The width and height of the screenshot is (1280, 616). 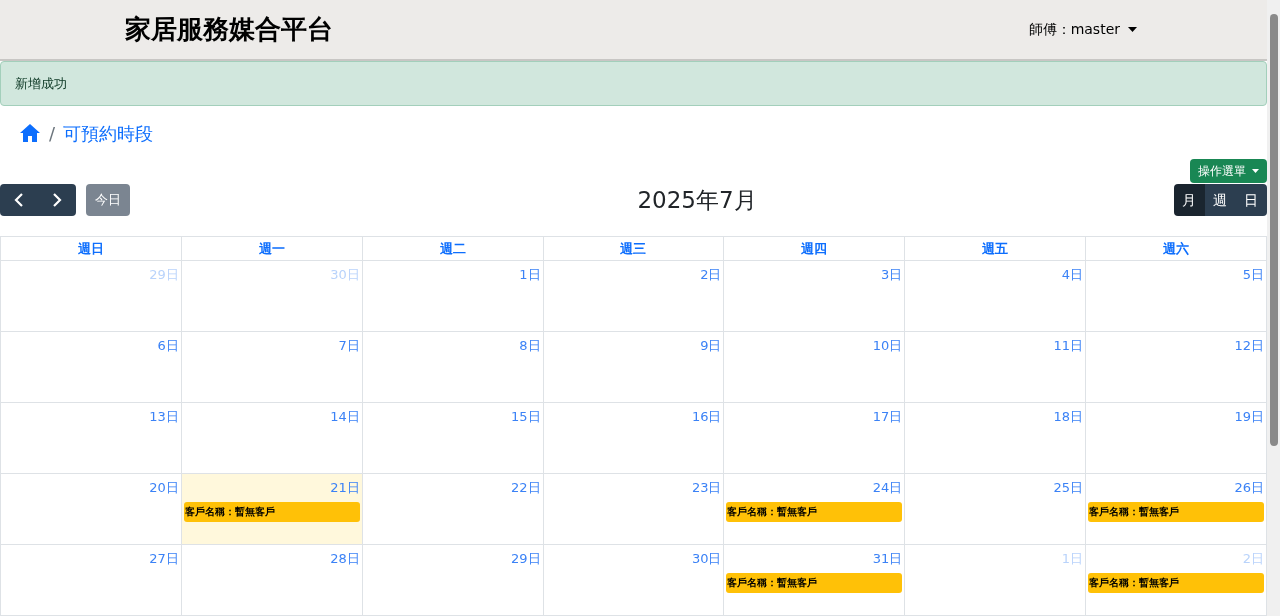 What do you see at coordinates (91, 367) in the screenshot?
I see `day-cell: 6日` at bounding box center [91, 367].